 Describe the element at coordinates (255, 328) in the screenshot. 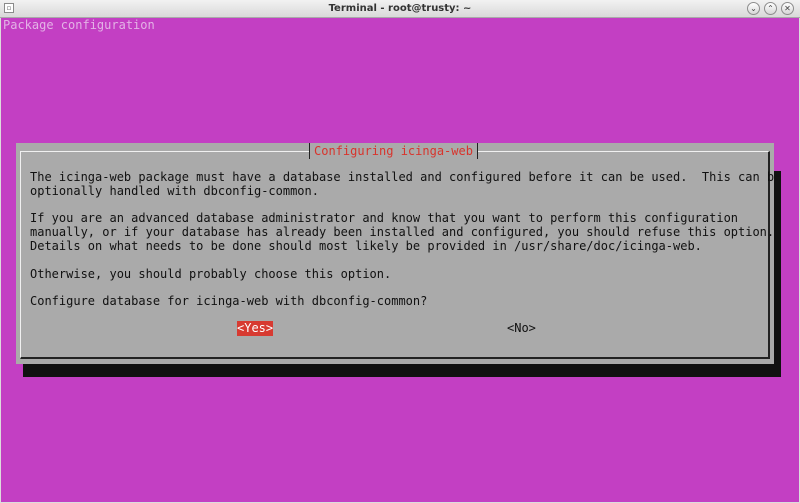

I see `yes-button: <Yes>` at that location.